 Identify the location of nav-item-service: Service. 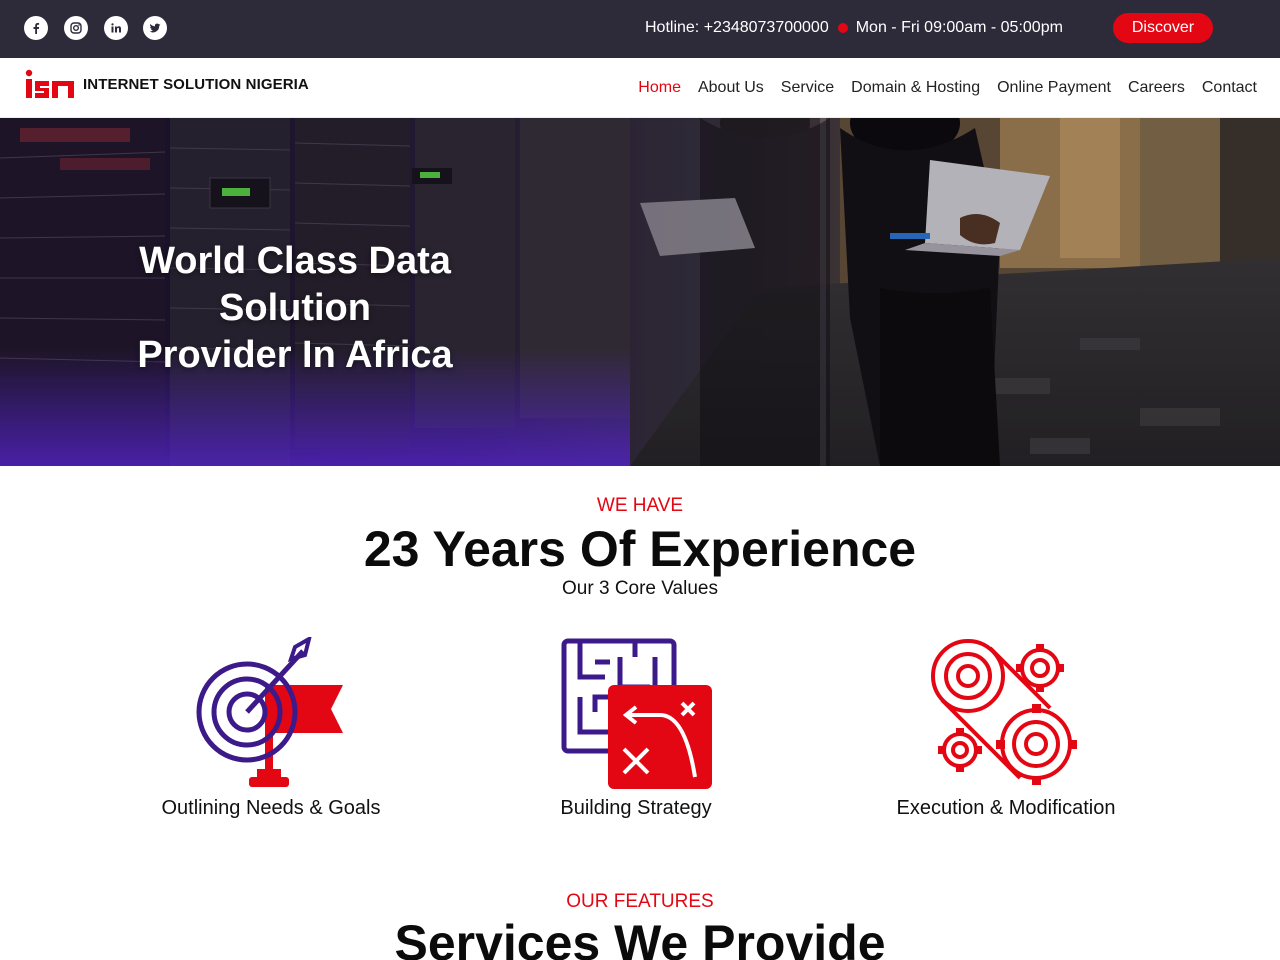
(807, 88).